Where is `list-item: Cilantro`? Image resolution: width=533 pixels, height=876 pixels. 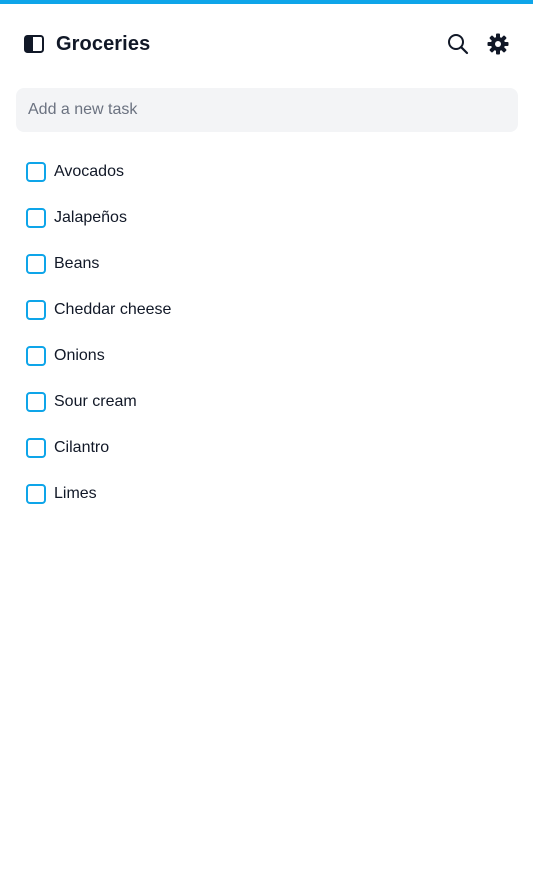
list-item: Cilantro is located at coordinates (266, 448).